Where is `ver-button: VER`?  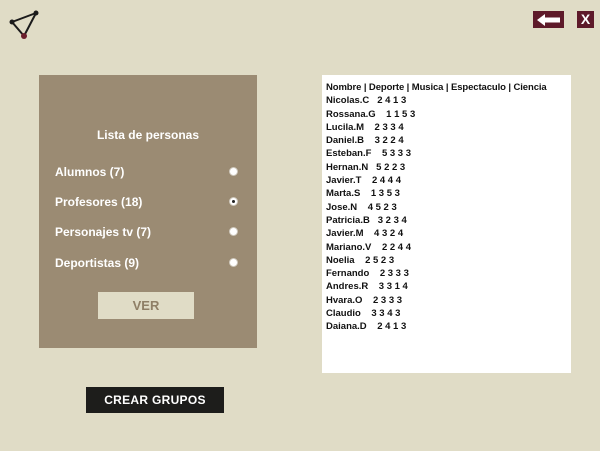 ver-button: VER is located at coordinates (146, 305).